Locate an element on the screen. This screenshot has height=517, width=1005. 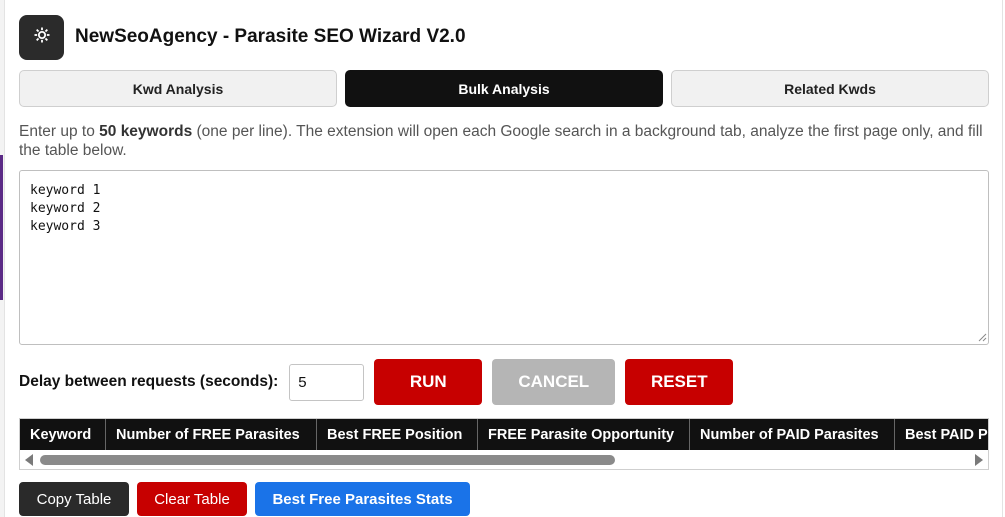
copy-table-button: Copy Table is located at coordinates (74, 499).